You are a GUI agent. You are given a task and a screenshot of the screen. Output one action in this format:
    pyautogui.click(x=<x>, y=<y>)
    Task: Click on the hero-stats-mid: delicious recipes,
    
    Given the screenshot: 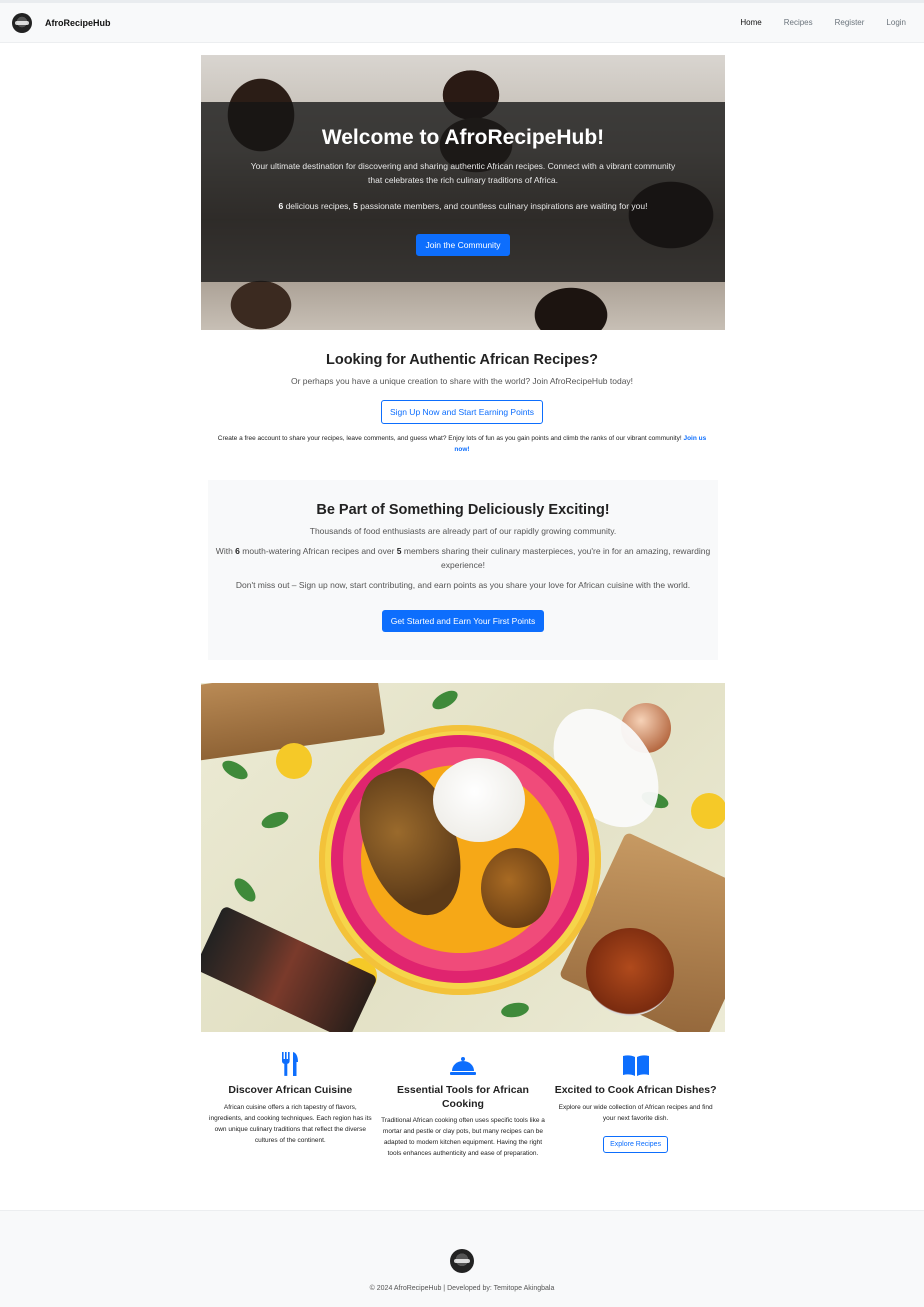 What is the action you would take?
    pyautogui.click(x=318, y=206)
    